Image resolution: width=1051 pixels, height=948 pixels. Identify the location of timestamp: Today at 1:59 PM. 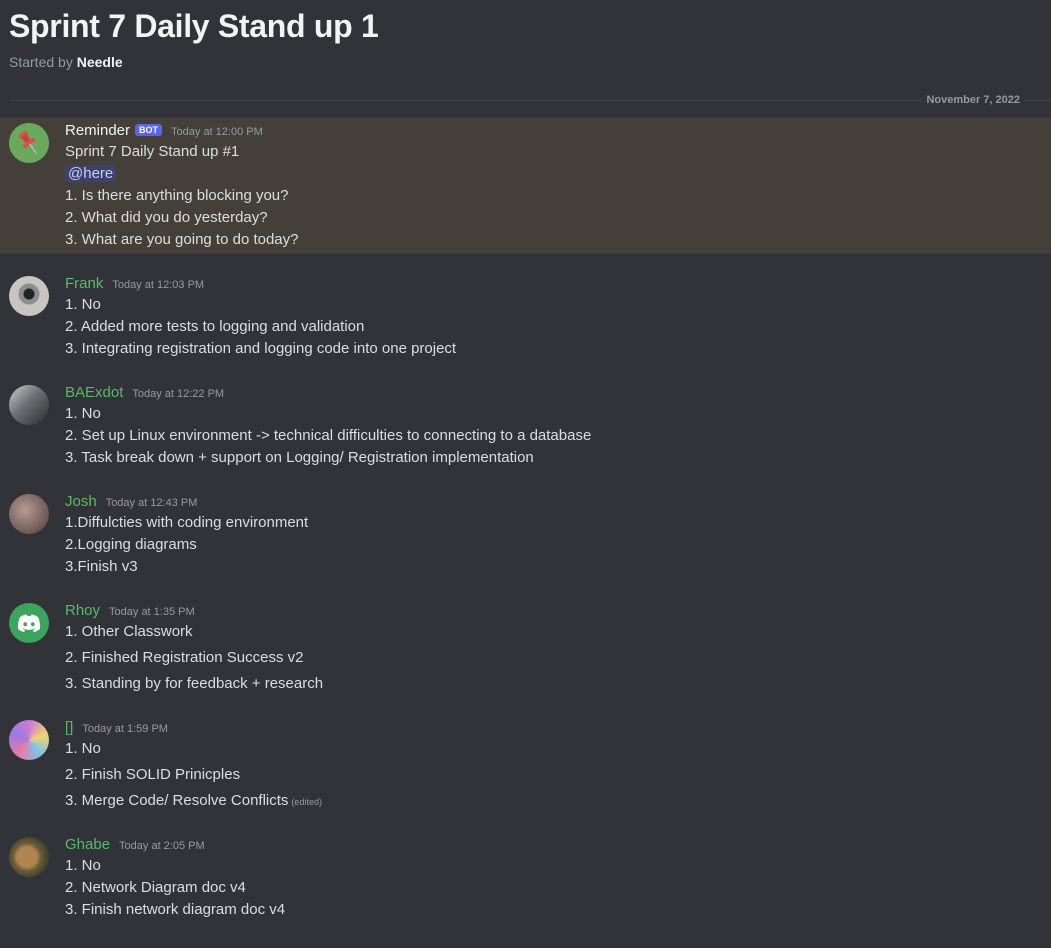
(125, 729).